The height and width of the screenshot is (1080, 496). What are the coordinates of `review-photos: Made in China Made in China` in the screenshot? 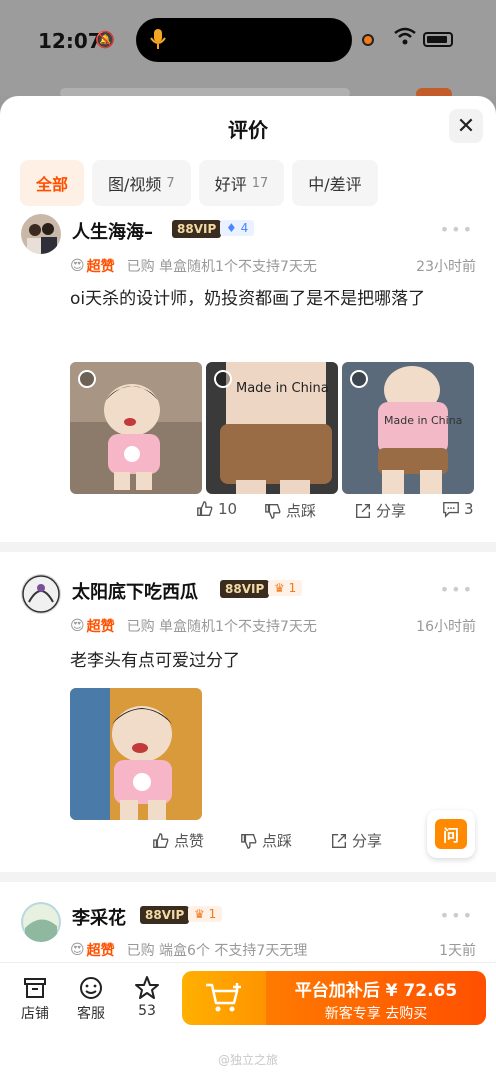 It's located at (272, 428).